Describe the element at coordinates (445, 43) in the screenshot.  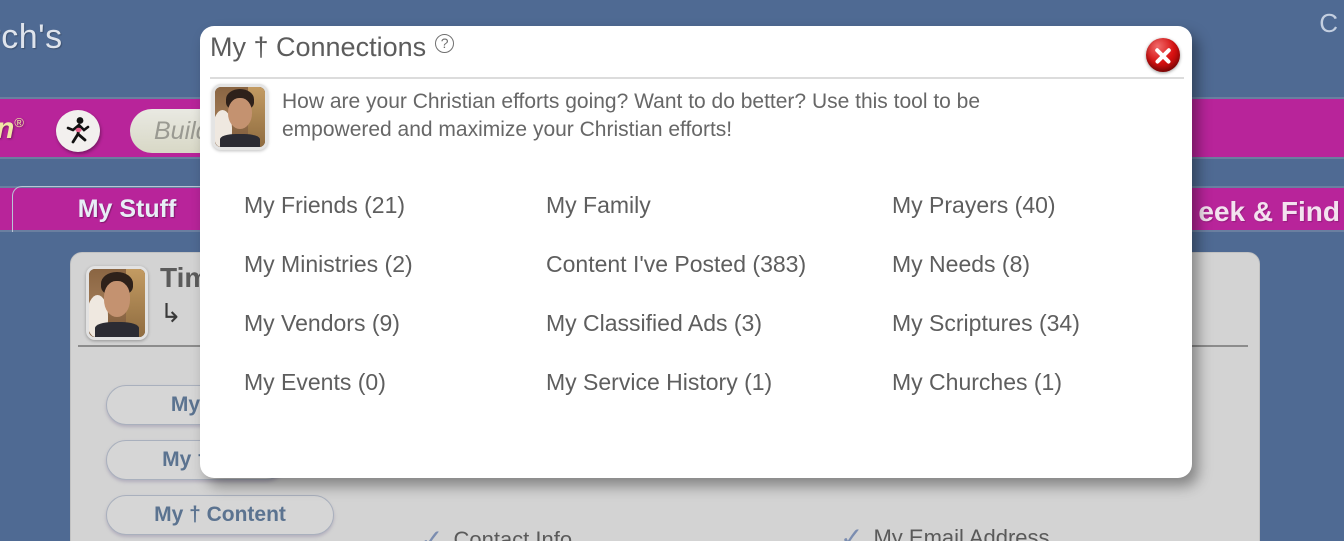
I see `help-icon: ?` at that location.